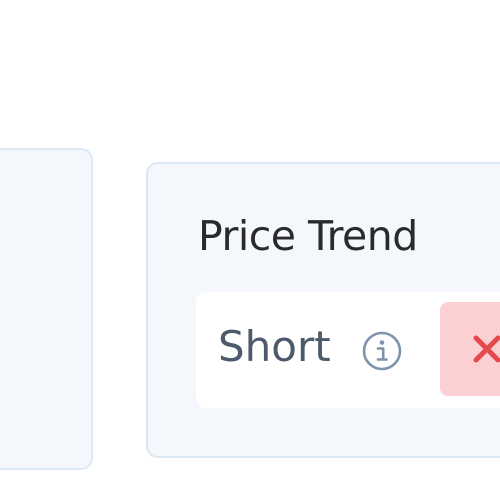 The width and height of the screenshot is (500, 500). I want to click on close-icon, so click(485, 349).